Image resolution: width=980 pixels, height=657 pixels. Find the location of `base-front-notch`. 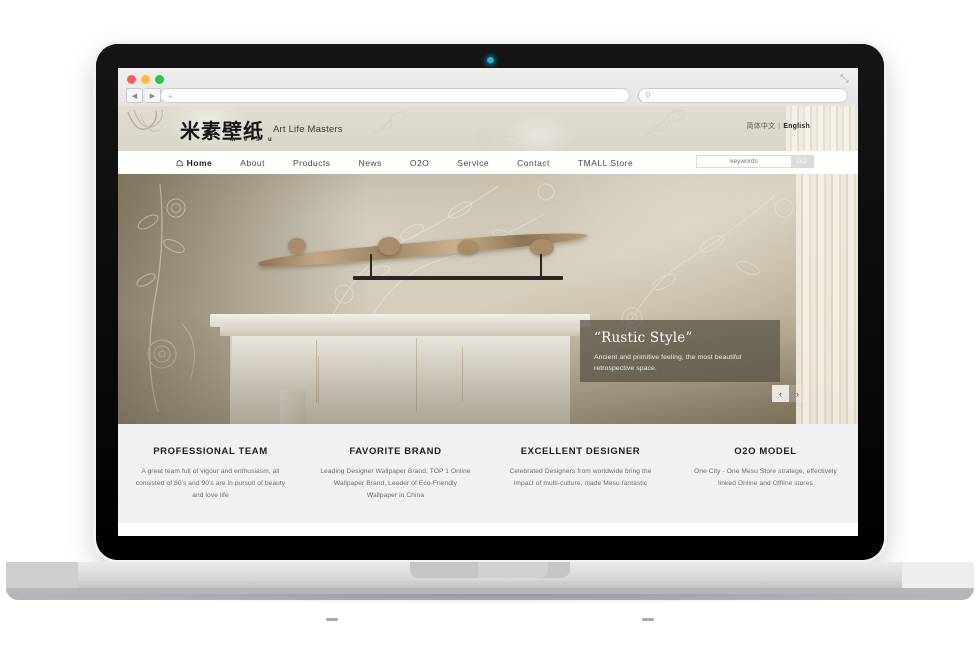

base-front-notch is located at coordinates (490, 570).